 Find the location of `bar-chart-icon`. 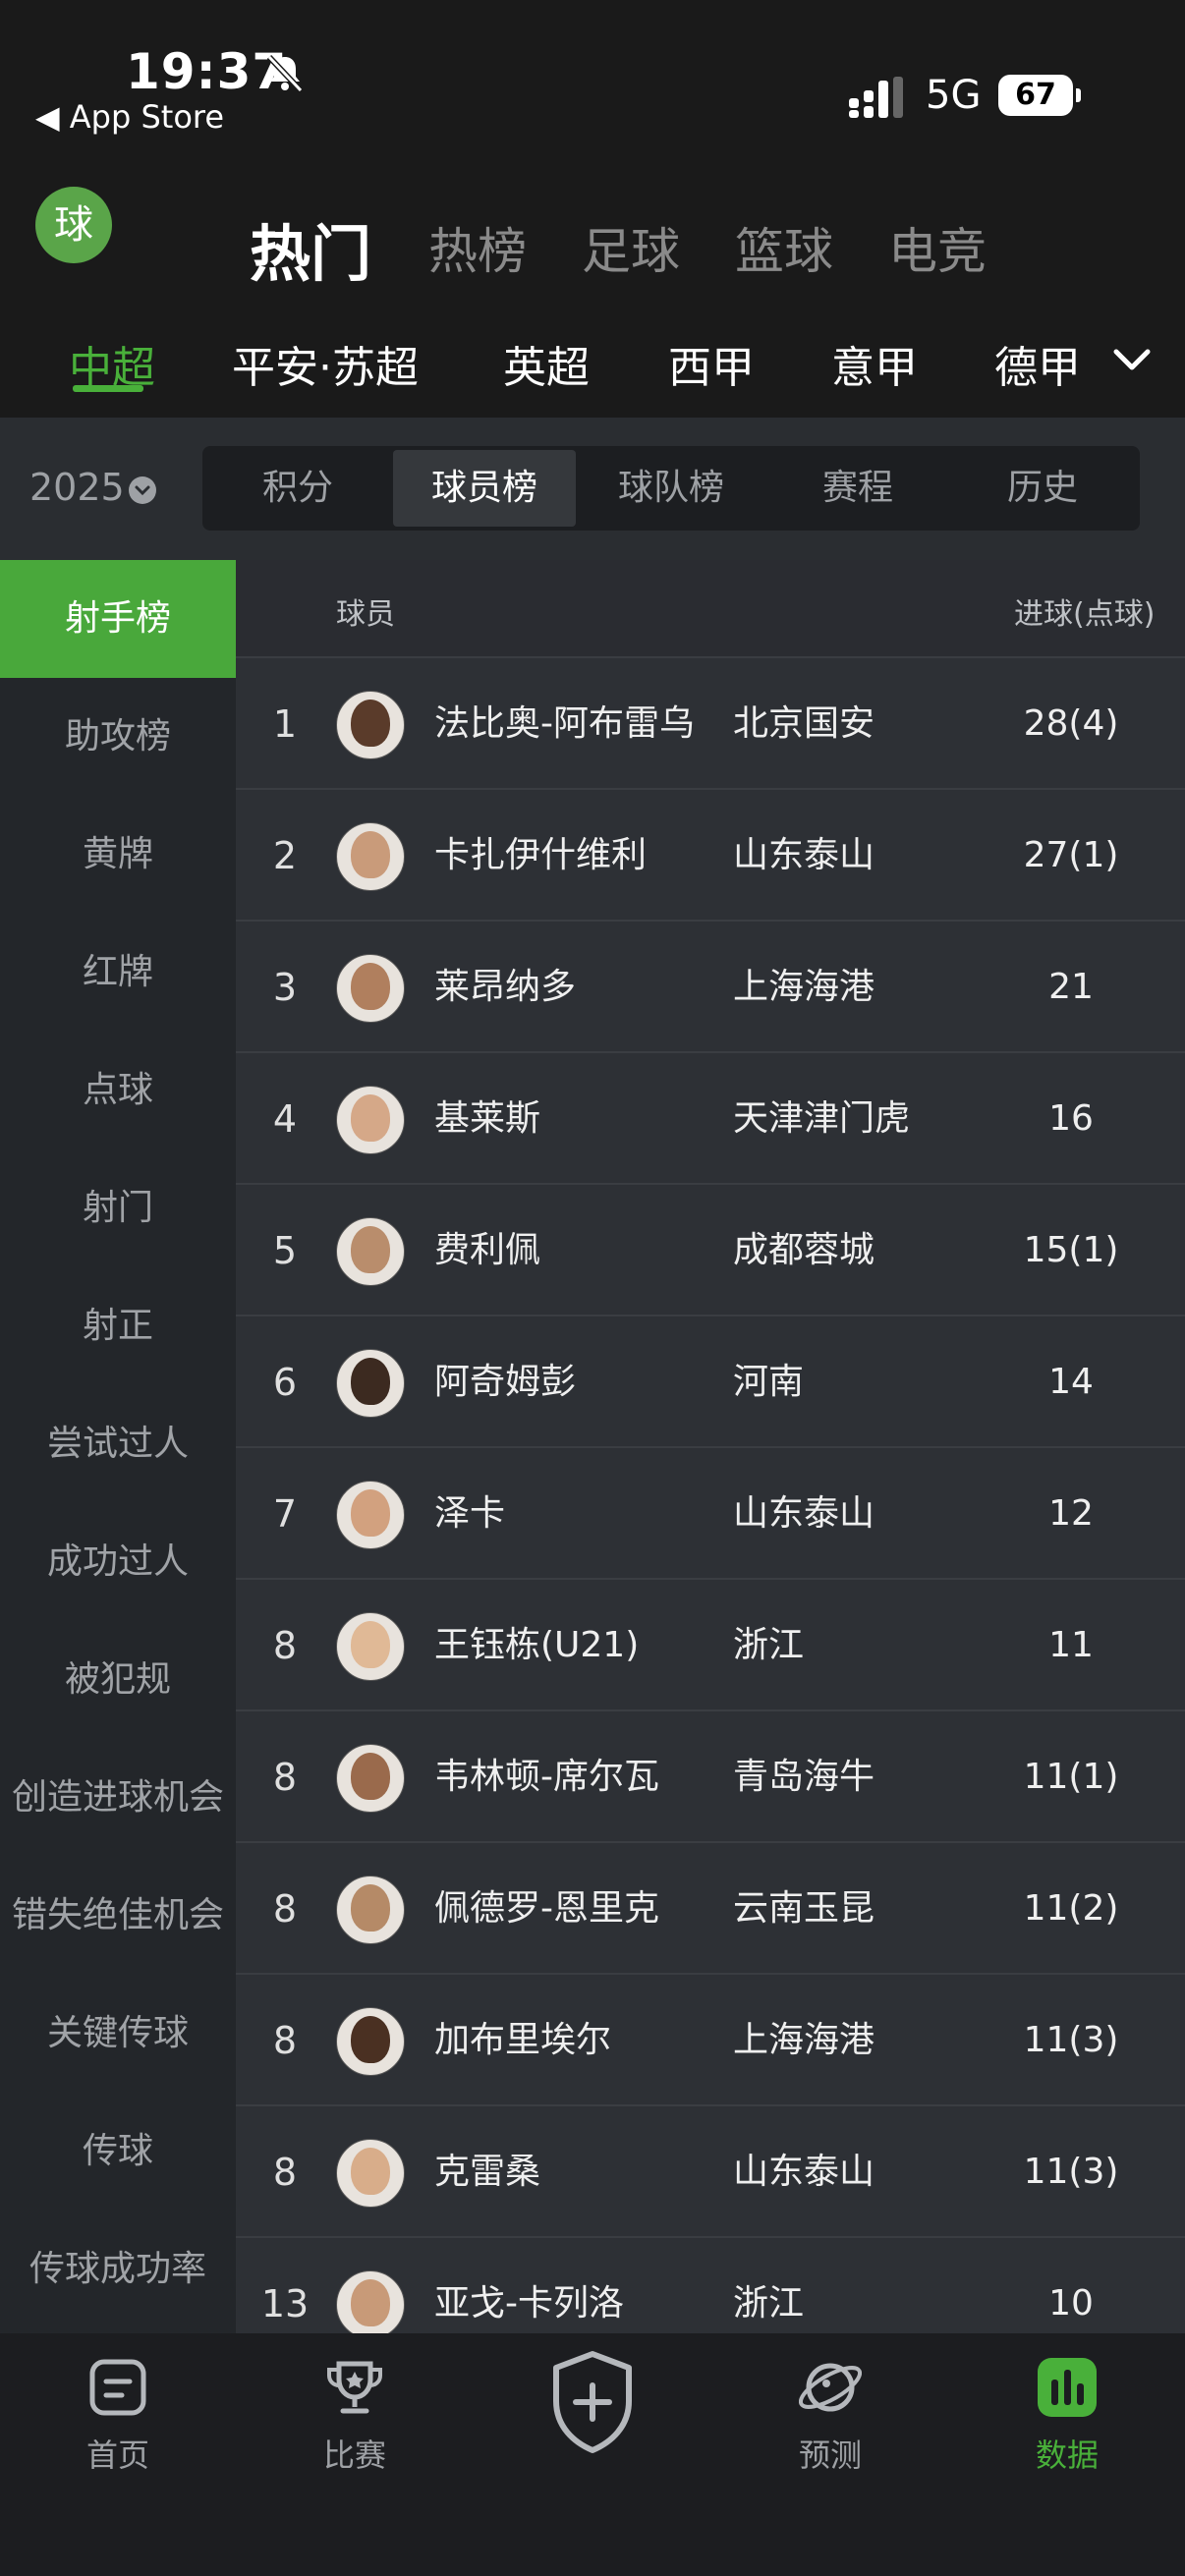

bar-chart-icon is located at coordinates (1068, 2387).